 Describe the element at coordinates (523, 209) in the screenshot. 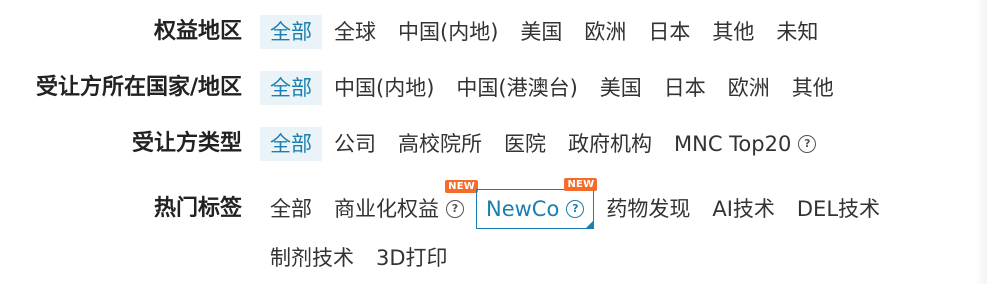

I see `filter-option-label: NewCo` at that location.